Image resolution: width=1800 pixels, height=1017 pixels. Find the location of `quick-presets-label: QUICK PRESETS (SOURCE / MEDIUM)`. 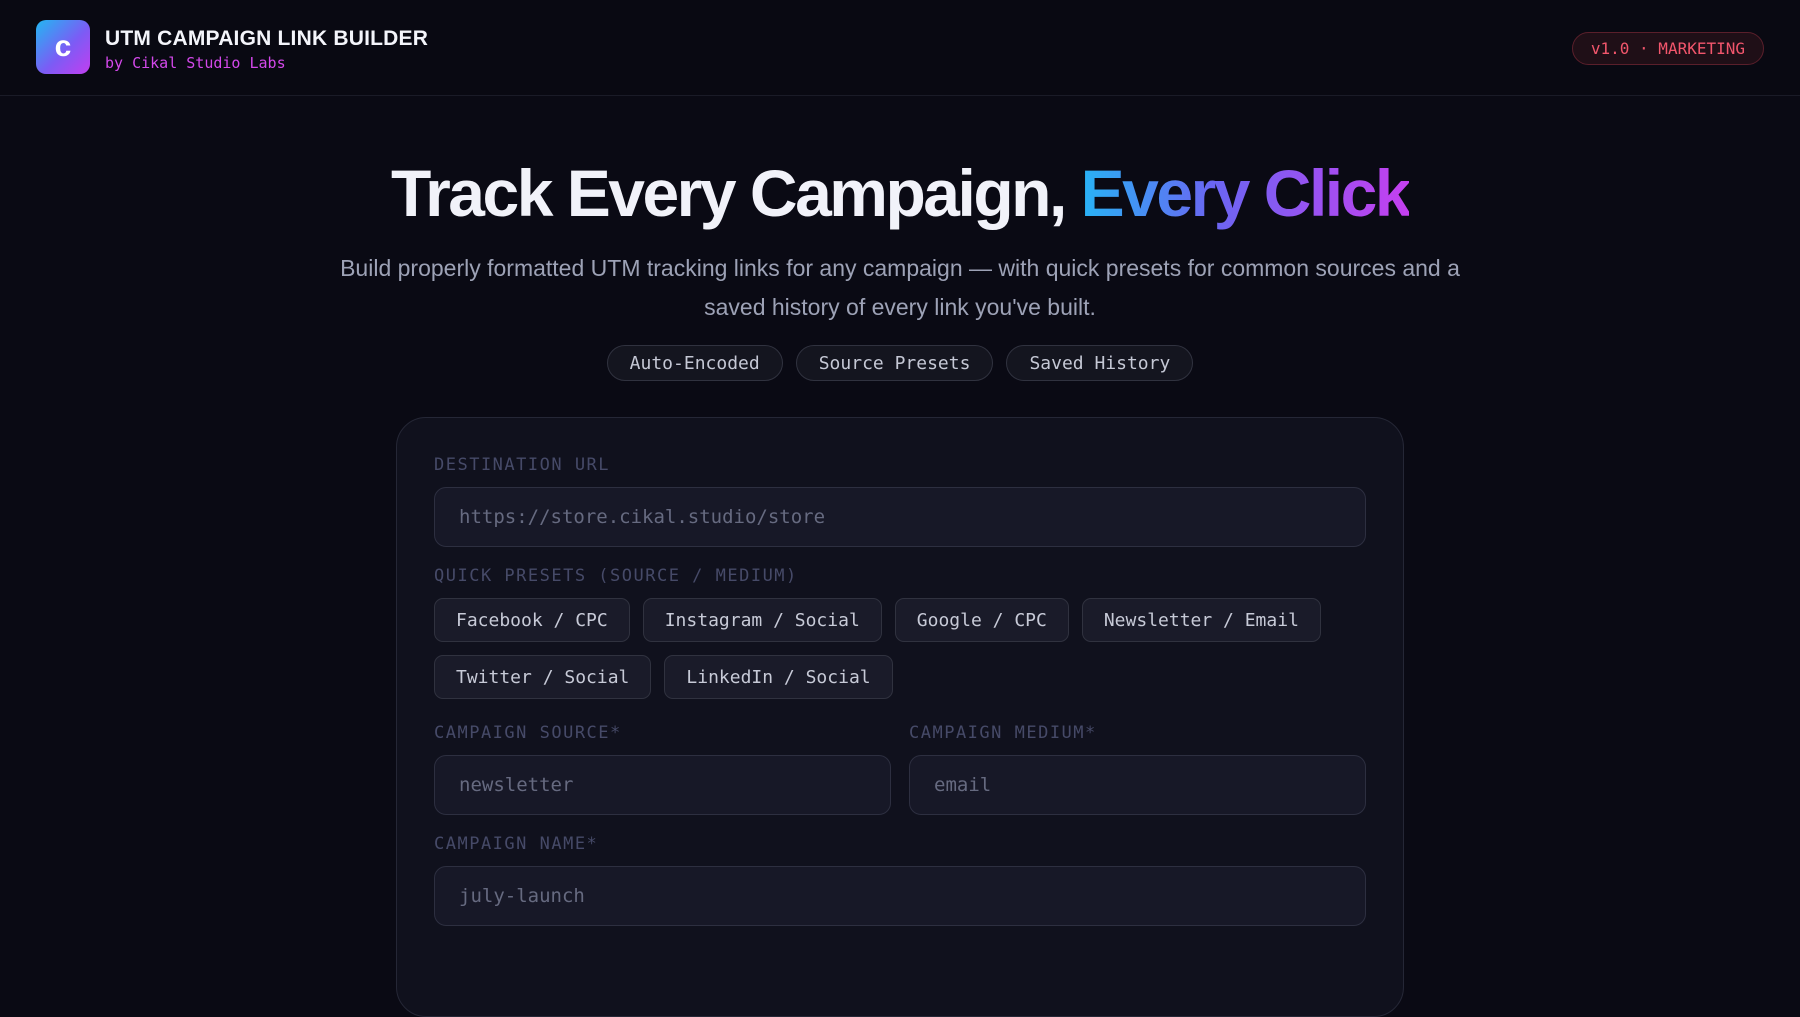

quick-presets-label: QUICK PRESETS (SOURCE / MEDIUM) is located at coordinates (616, 576).